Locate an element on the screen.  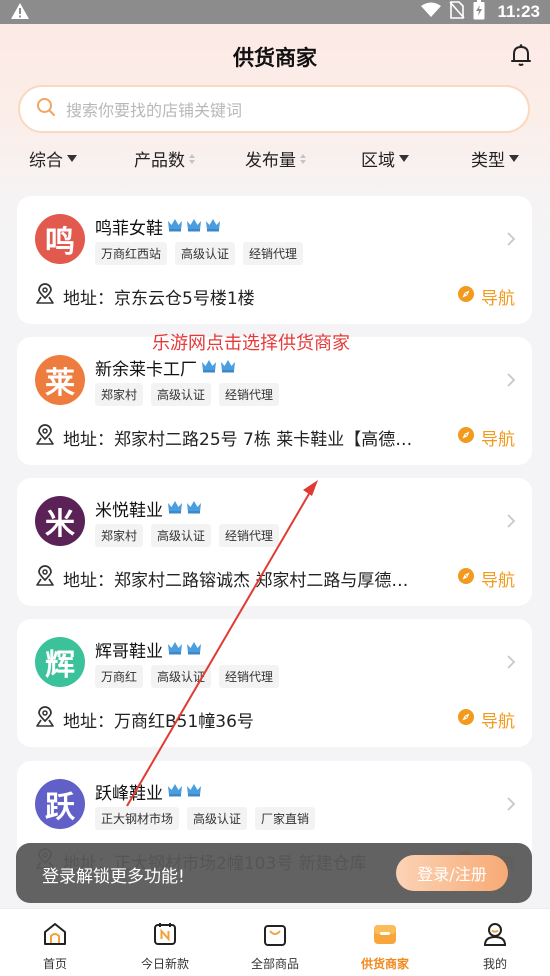
merchant-tags: 正大钢材市场 高级认证 厂家直销 is located at coordinates (205, 818).